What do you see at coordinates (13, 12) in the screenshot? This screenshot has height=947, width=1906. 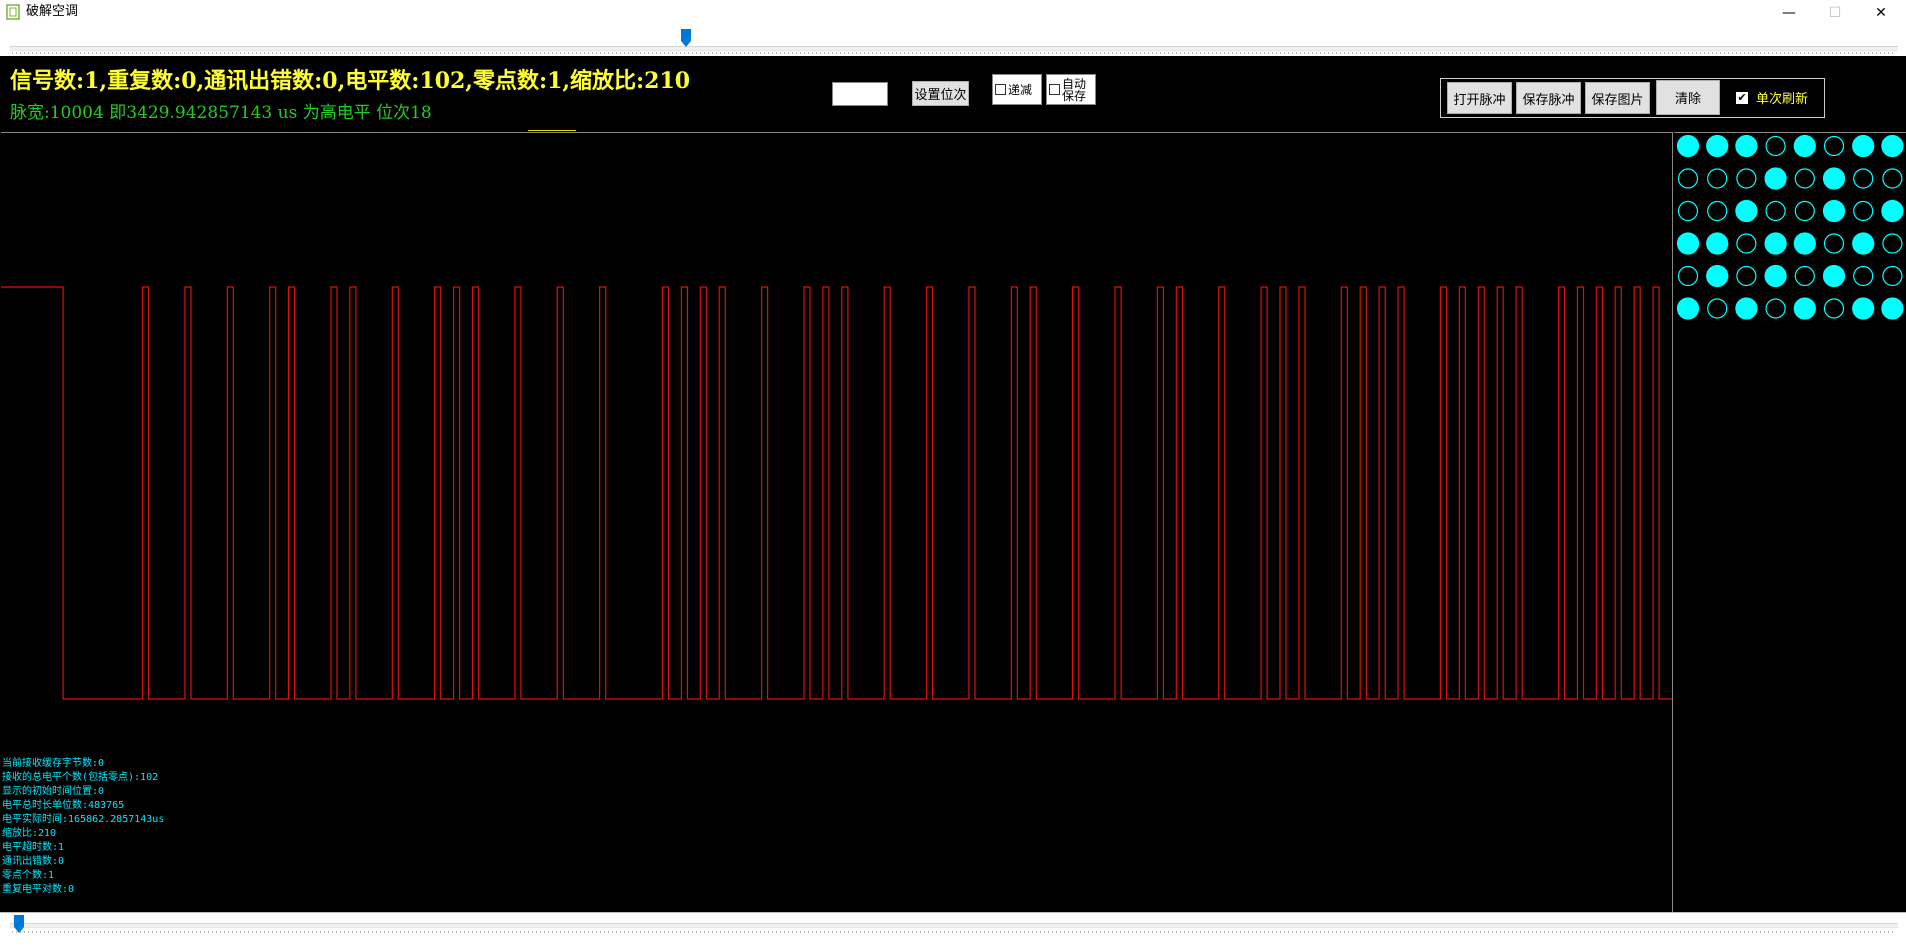 I see `app-icon` at bounding box center [13, 12].